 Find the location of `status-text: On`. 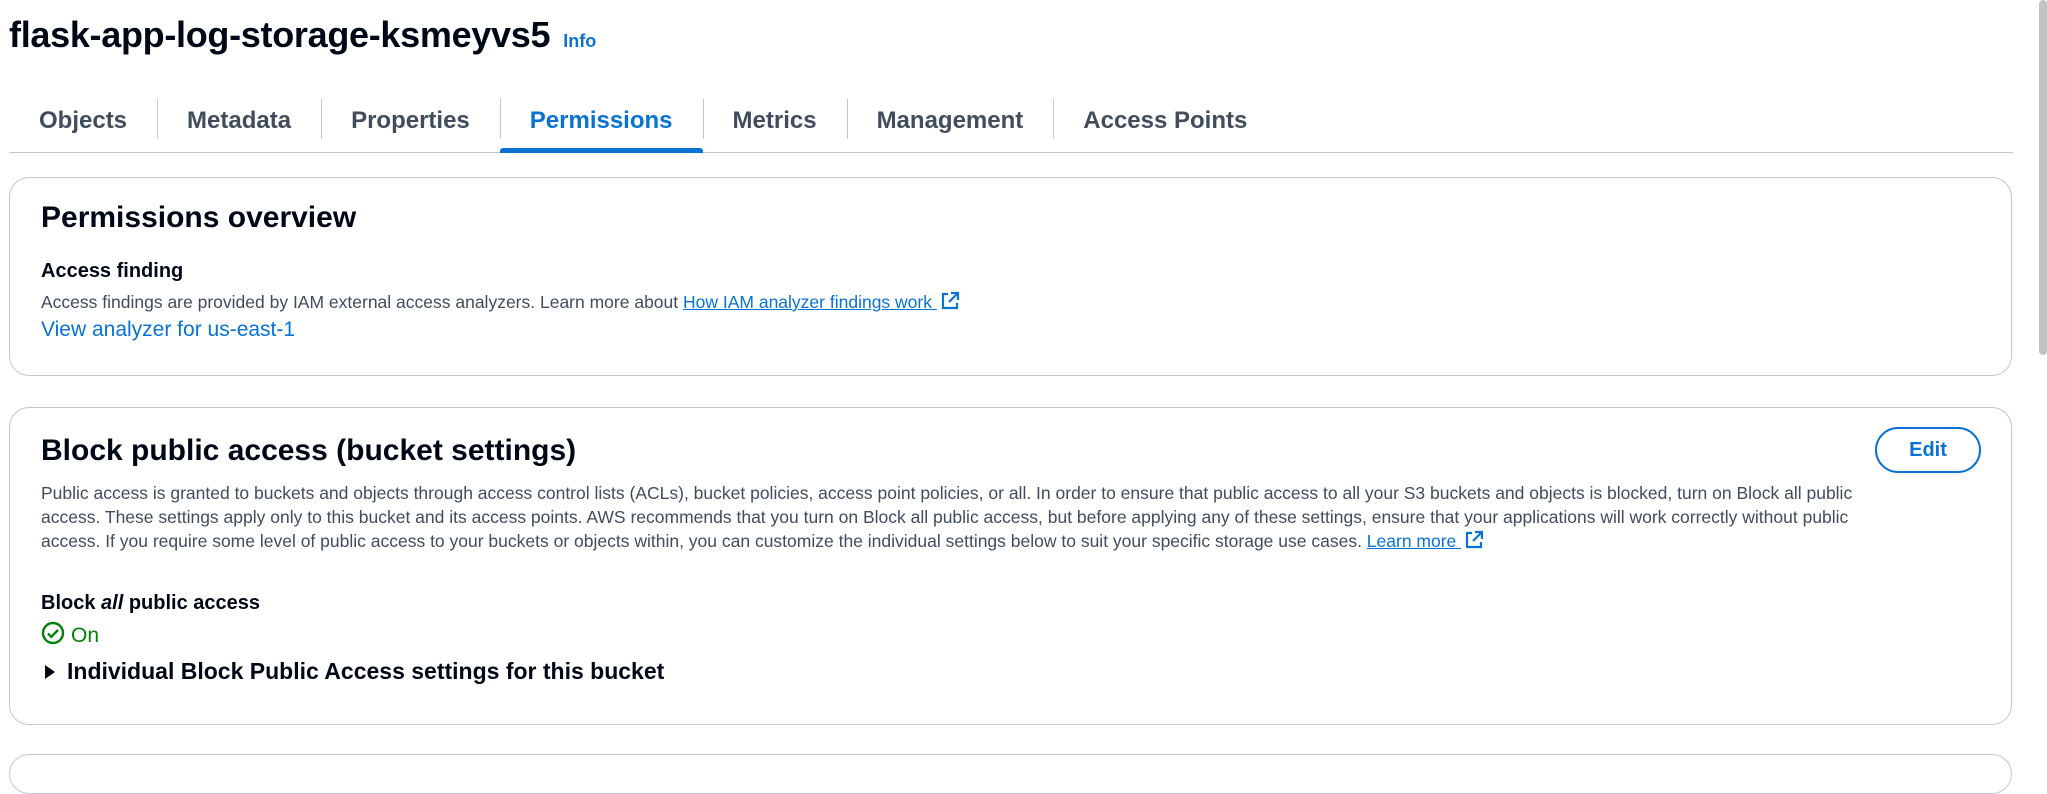

status-text: On is located at coordinates (85, 635).